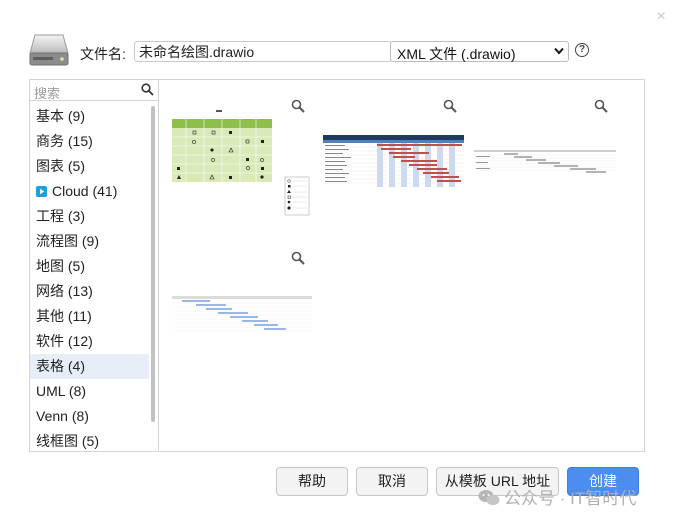 The image size is (676, 523). Describe the element at coordinates (89, 316) in the screenshot. I see `category-item-other: 其他 (11)` at that location.